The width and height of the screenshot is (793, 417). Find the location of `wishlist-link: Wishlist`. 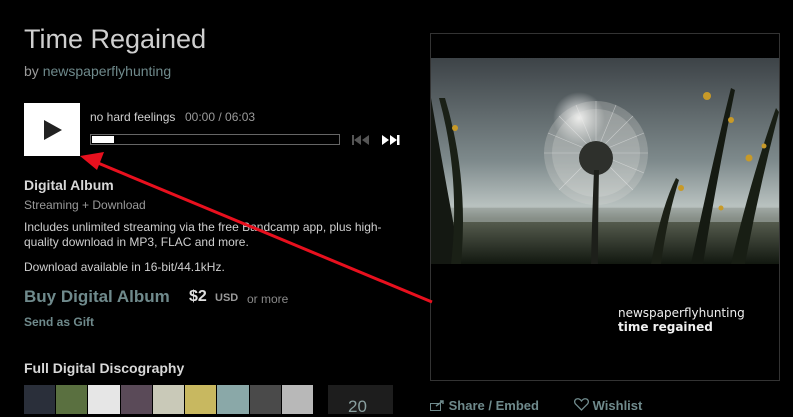

wishlist-link: Wishlist is located at coordinates (608, 405).